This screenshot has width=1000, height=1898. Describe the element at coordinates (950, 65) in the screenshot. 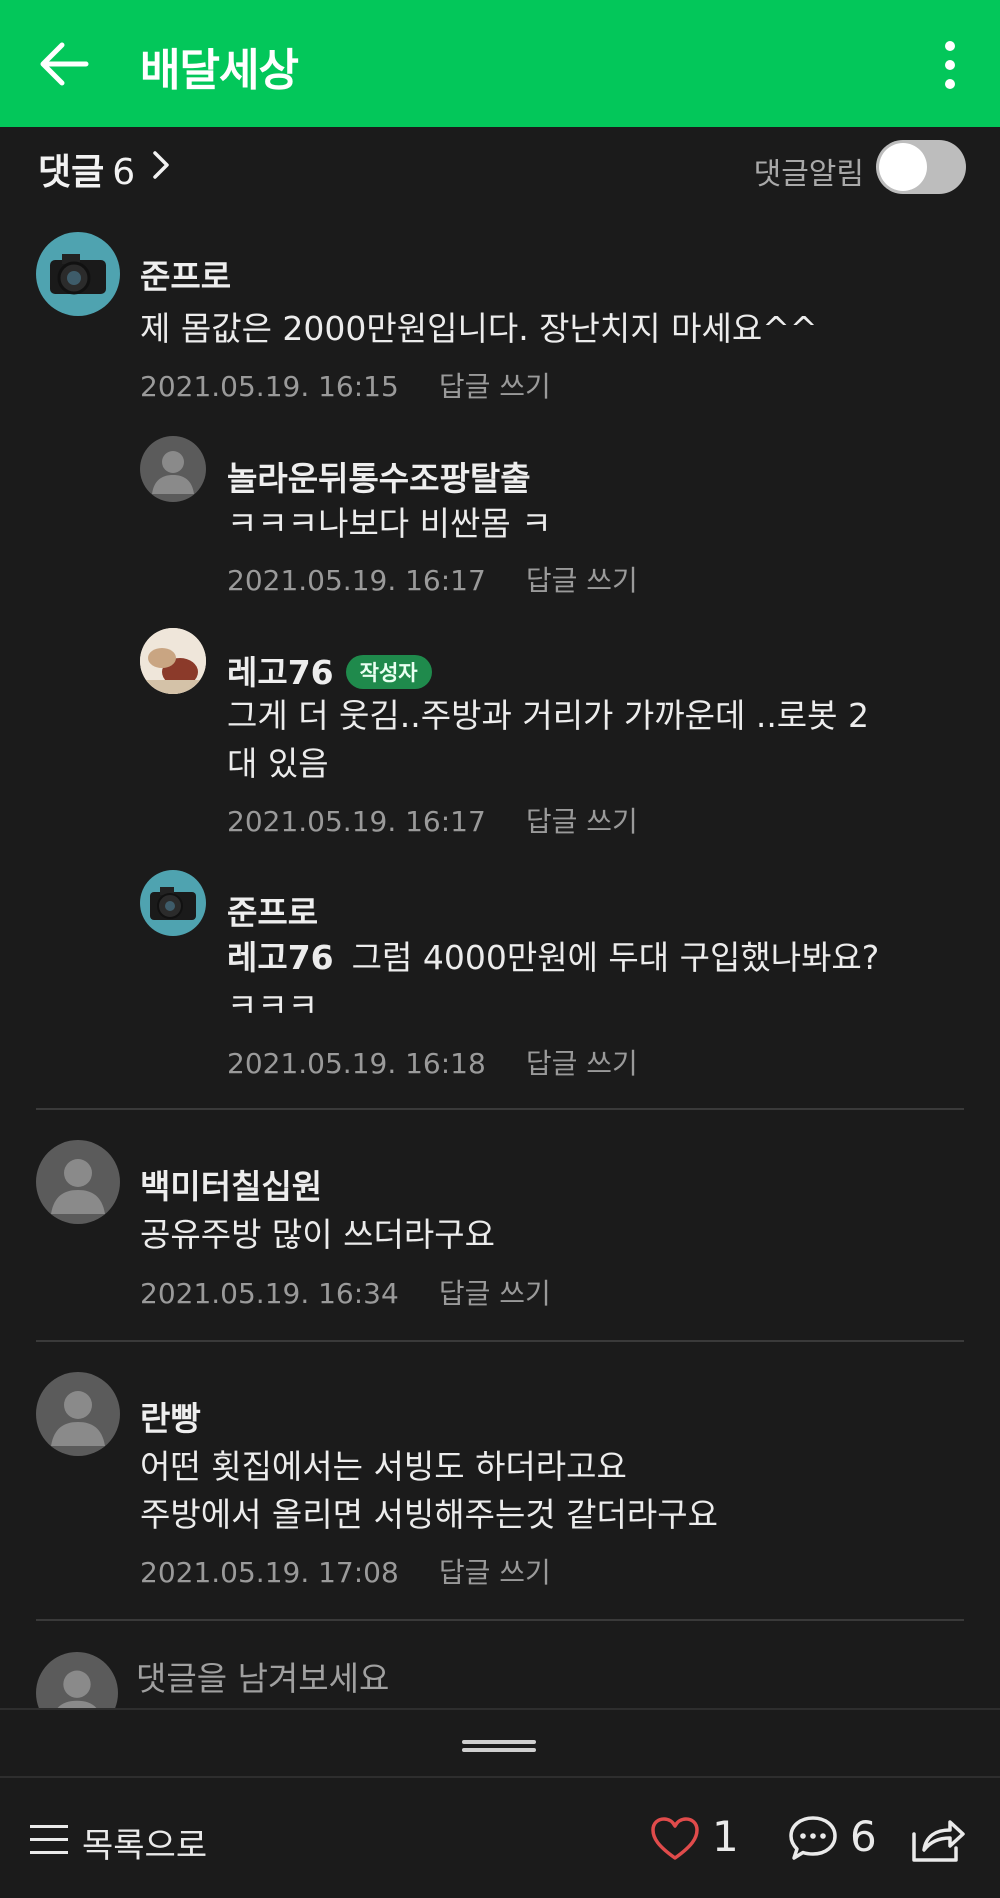

I see `more-options-icon` at that location.